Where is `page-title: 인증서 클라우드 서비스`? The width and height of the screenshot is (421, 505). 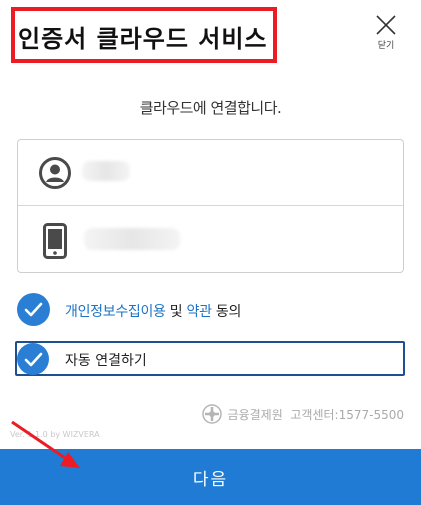 page-title: 인증서 클라우드 서비스 is located at coordinates (143, 39).